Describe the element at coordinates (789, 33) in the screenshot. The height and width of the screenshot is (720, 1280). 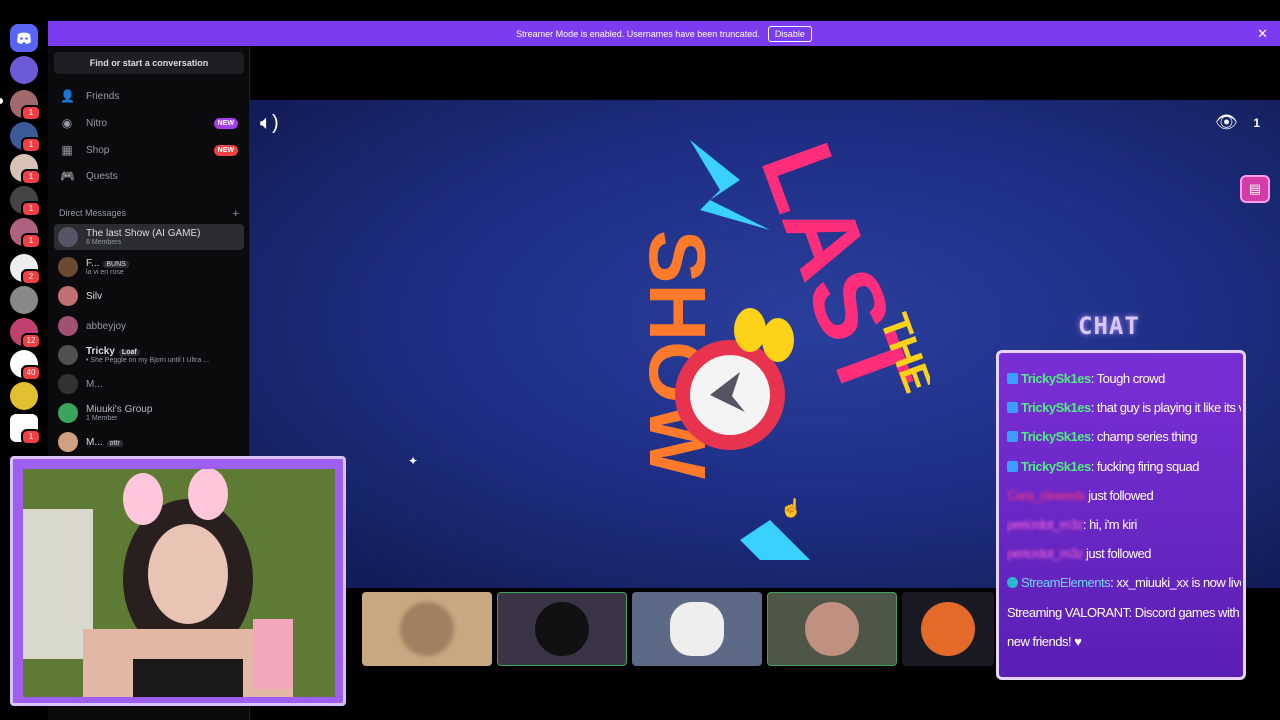
I see `disable-button: Disable` at that location.